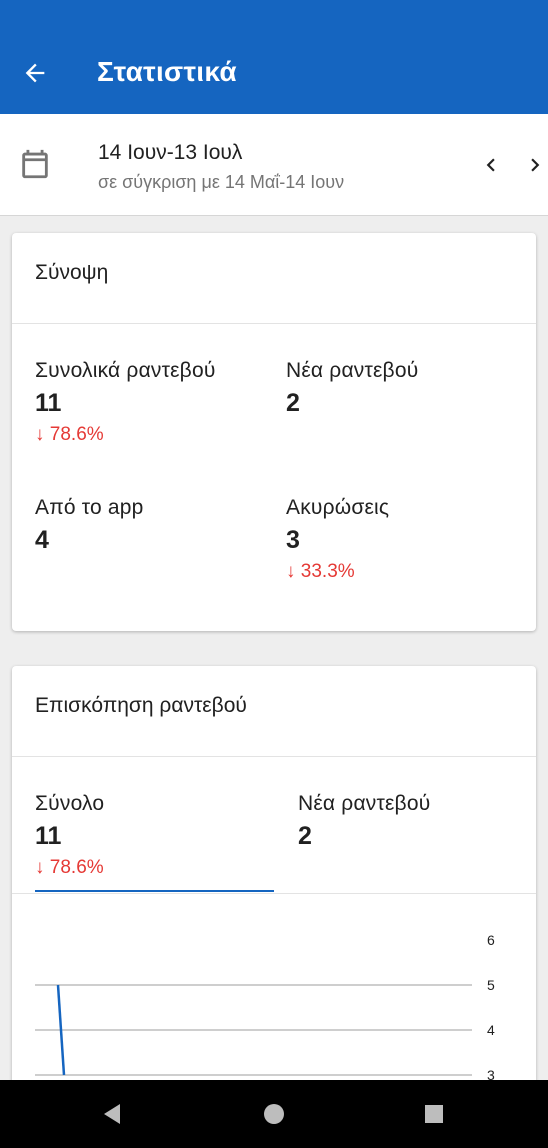 This screenshot has height=1148, width=548. I want to click on triangle-back-icon, so click(112, 1114).